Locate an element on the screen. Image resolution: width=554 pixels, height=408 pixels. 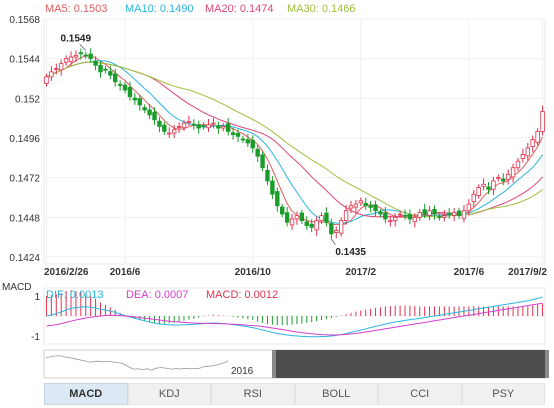
tab-rsi: RSI is located at coordinates (253, 394).